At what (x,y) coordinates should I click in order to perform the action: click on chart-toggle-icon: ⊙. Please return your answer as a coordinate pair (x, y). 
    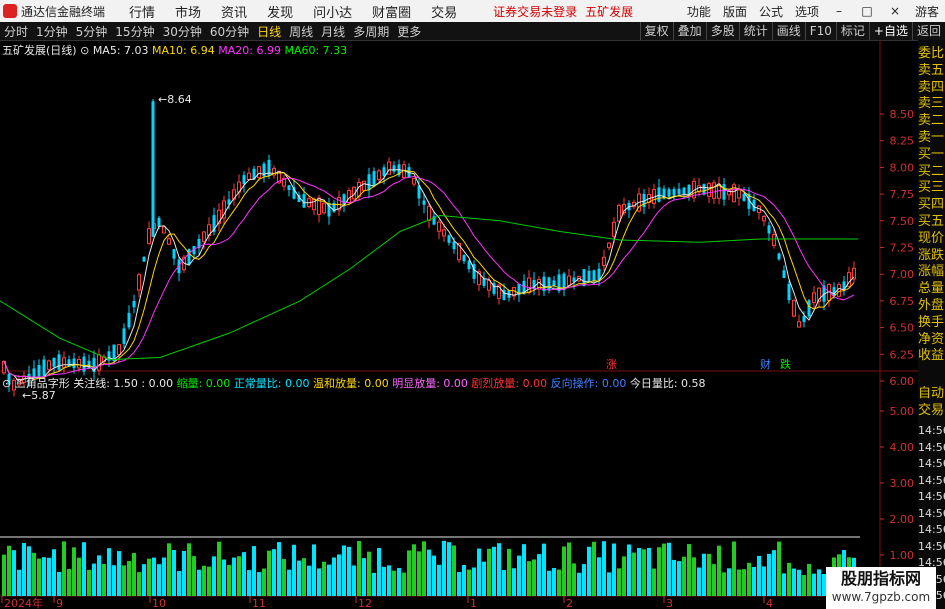
    Looking at the image, I should click on (84, 50).